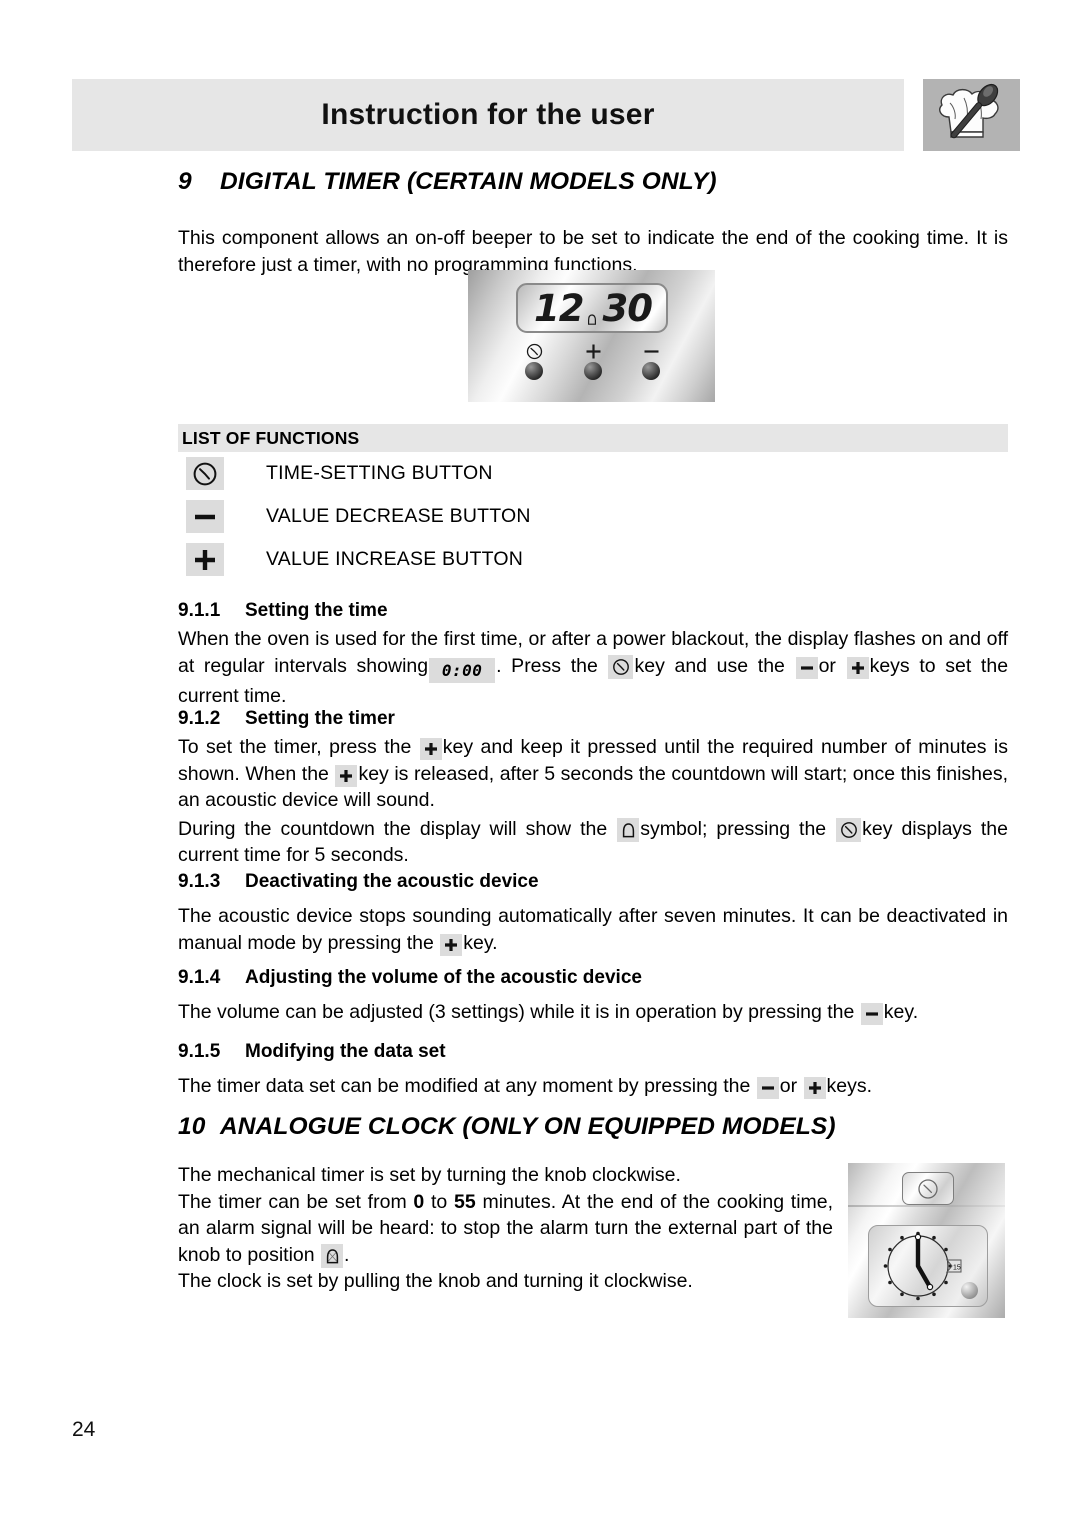 The image size is (1080, 1528). Describe the element at coordinates (733, 828) in the screenshot. I see `text-fragment: symbol; pressing the` at that location.